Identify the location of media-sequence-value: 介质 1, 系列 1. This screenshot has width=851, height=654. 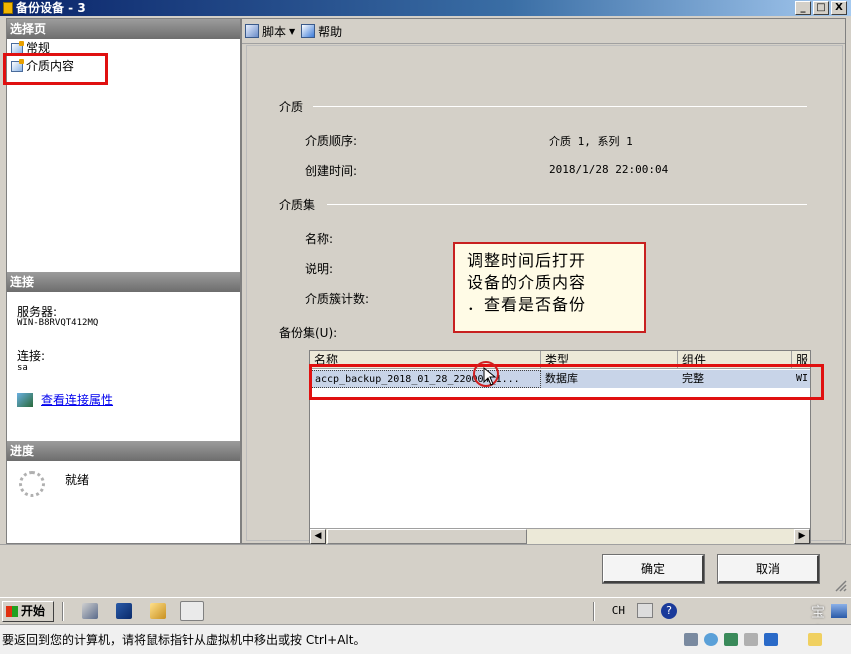
(591, 141).